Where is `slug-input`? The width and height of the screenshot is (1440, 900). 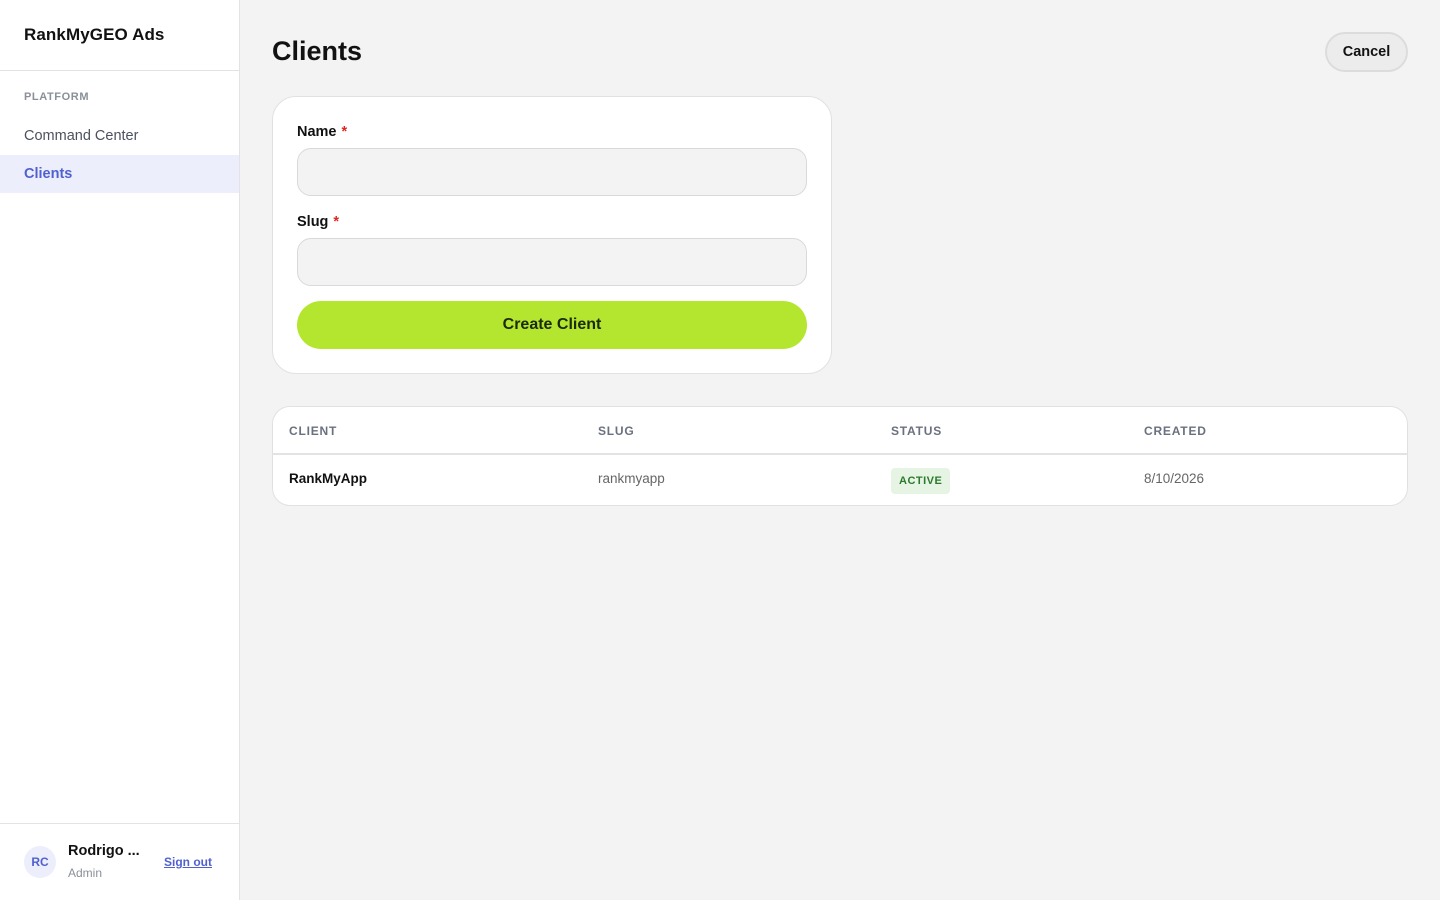 slug-input is located at coordinates (552, 262).